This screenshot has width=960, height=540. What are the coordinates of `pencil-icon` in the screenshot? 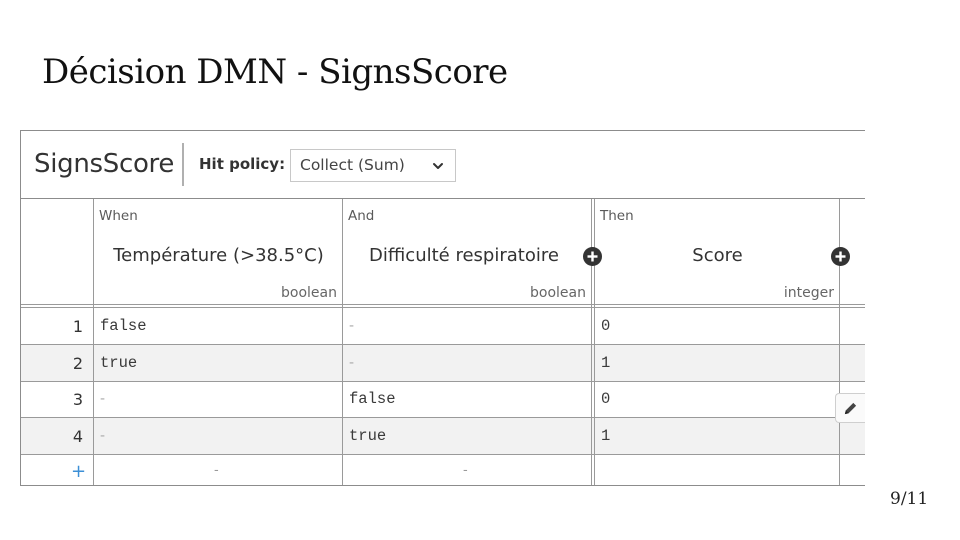 It's located at (850, 408).